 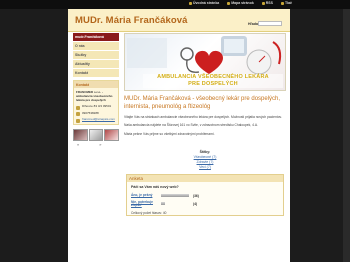 I want to click on home-link: Úvodná stránka, so click(x=204, y=3).